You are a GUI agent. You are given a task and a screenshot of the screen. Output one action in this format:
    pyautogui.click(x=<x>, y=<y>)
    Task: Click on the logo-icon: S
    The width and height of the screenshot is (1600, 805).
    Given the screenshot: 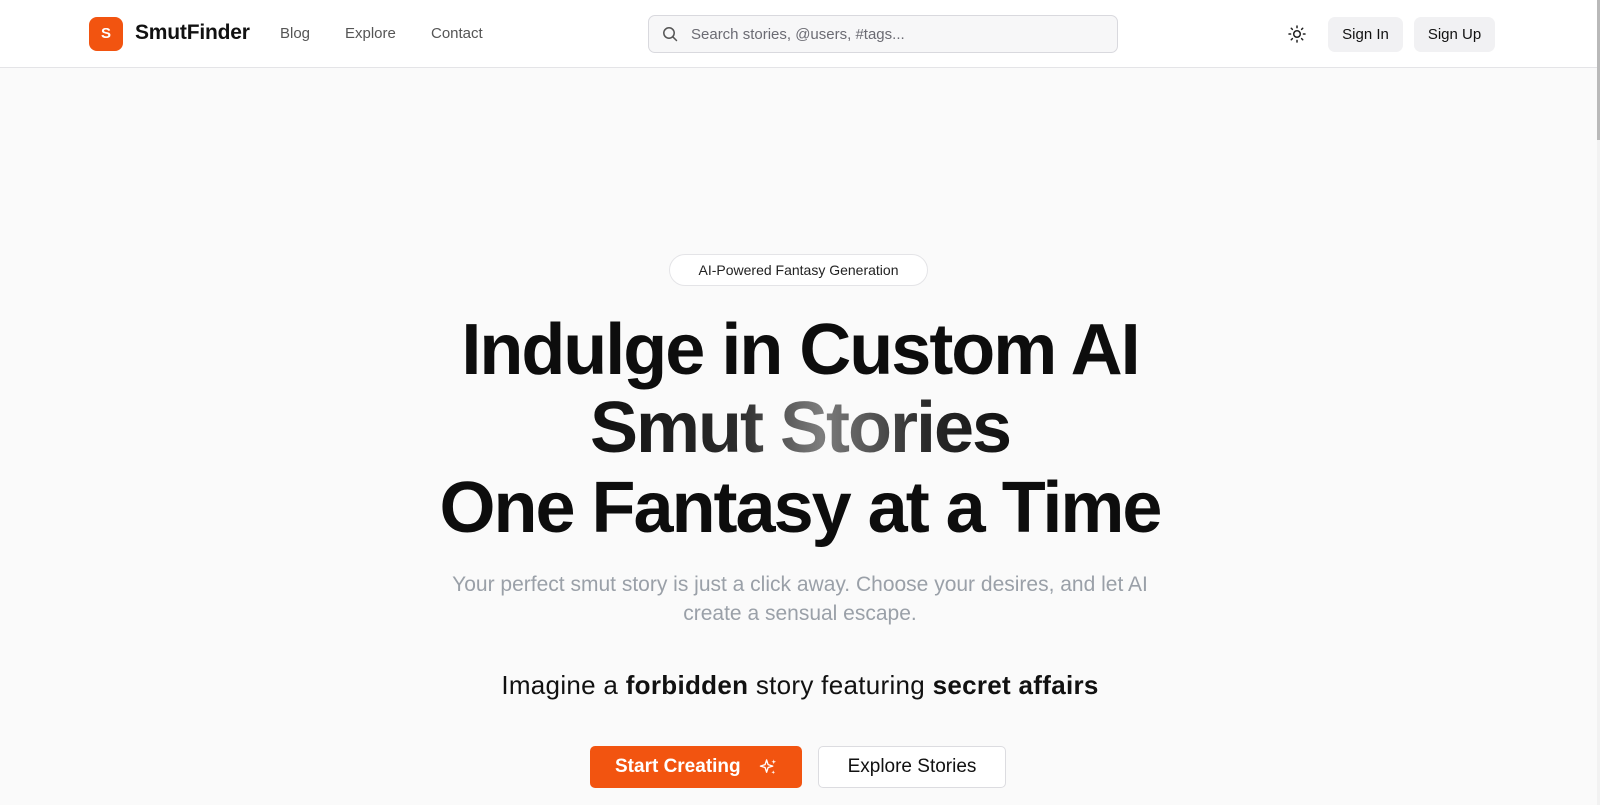 What is the action you would take?
    pyautogui.click(x=106, y=34)
    